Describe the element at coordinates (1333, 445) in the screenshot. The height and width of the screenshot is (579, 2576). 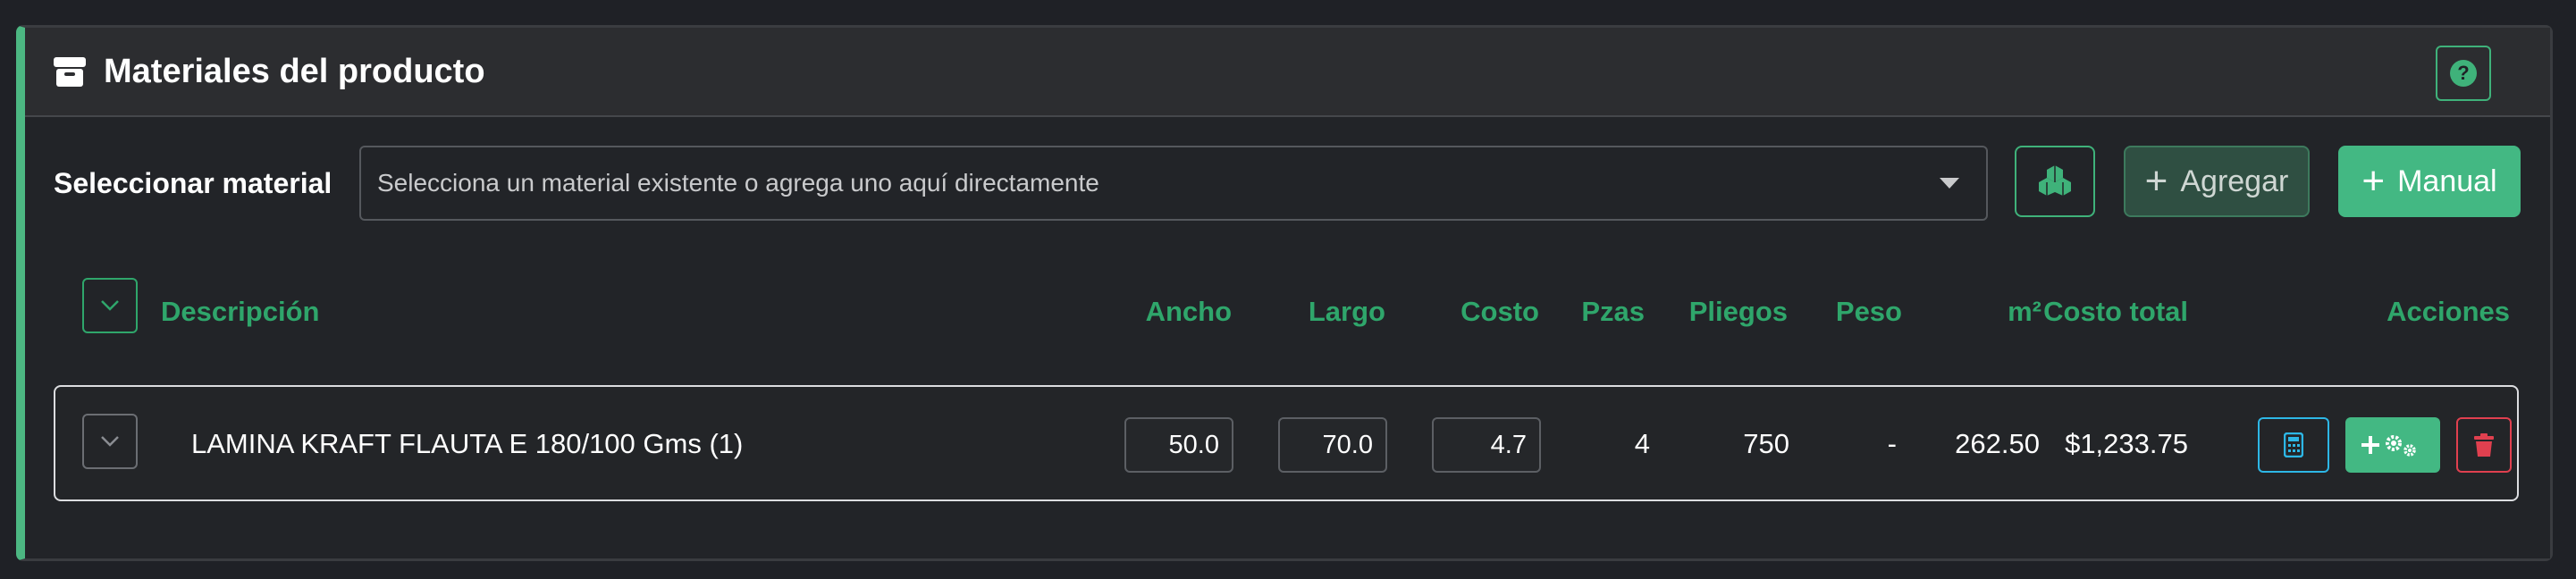
I see `largo-input` at that location.